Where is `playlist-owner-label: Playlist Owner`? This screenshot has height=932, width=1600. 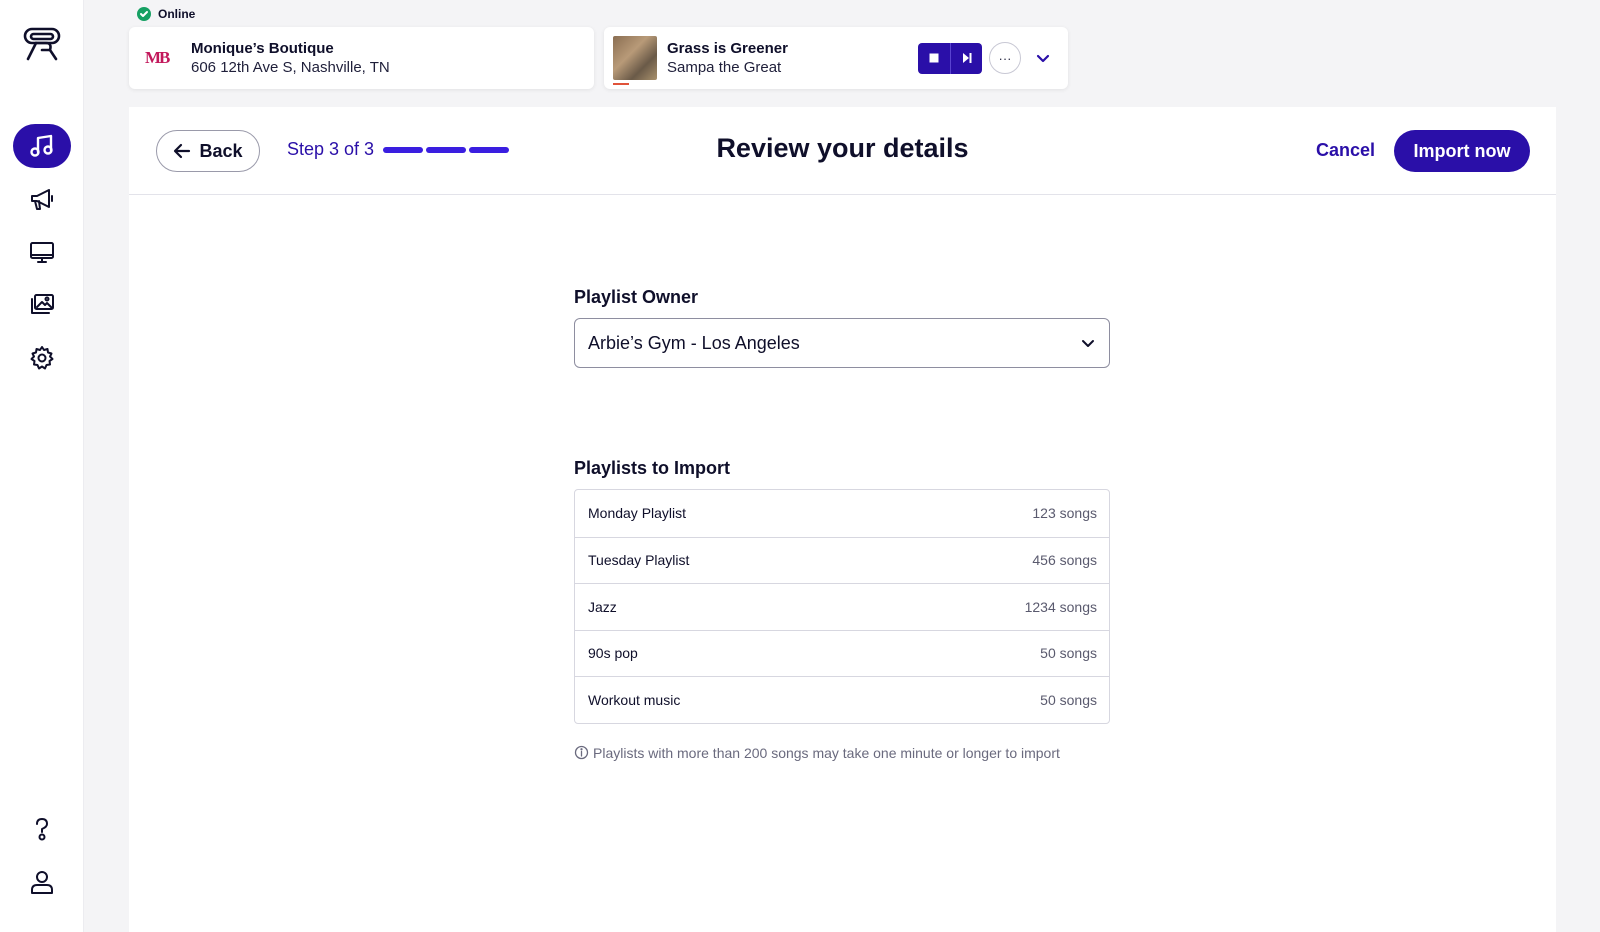
playlist-owner-label: Playlist Owner is located at coordinates (636, 297).